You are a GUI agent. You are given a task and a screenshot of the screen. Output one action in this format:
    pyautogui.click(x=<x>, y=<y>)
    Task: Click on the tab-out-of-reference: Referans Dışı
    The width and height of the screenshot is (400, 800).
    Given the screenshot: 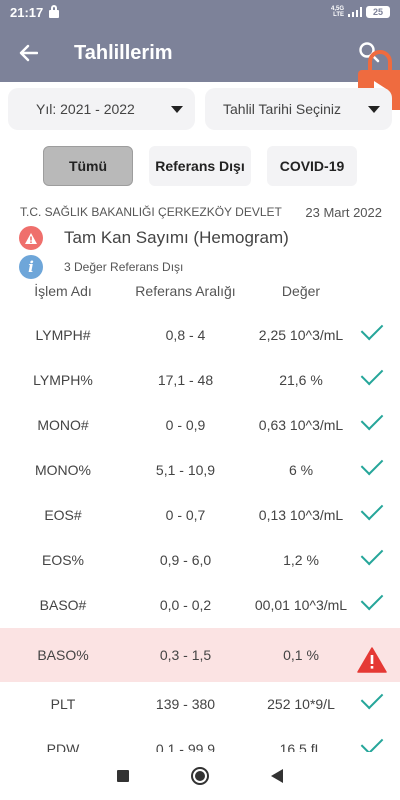 What is the action you would take?
    pyautogui.click(x=200, y=166)
    